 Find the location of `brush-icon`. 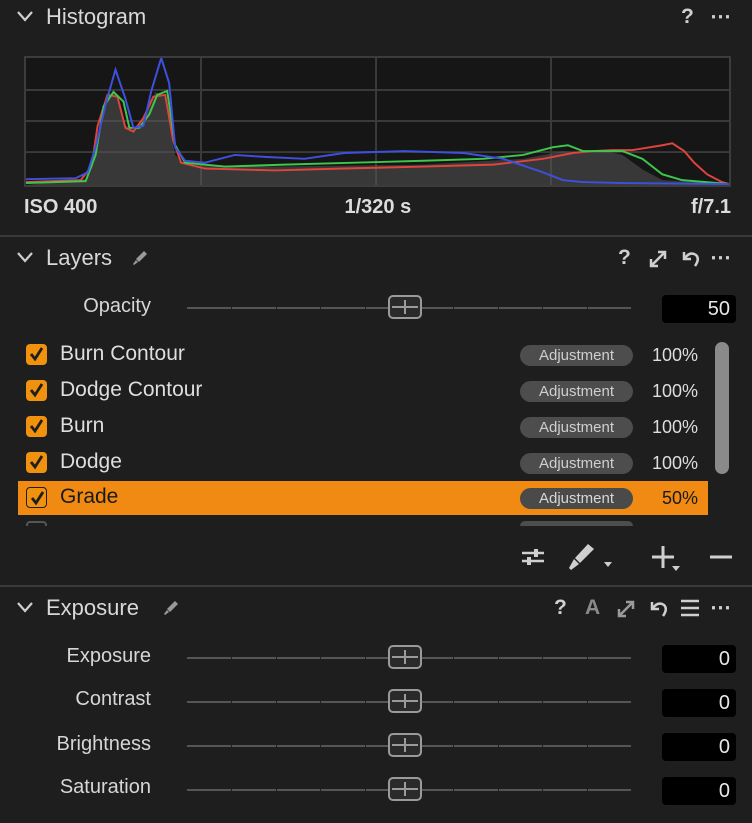

brush-icon is located at coordinates (171, 608).